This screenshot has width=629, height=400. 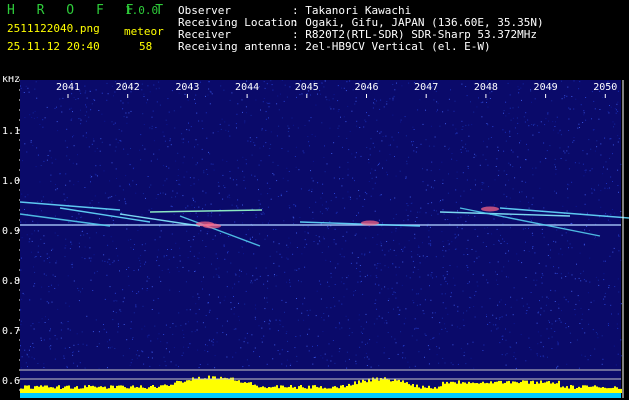 I want to click on y-axis-unit: kHz, so click(x=11, y=80).